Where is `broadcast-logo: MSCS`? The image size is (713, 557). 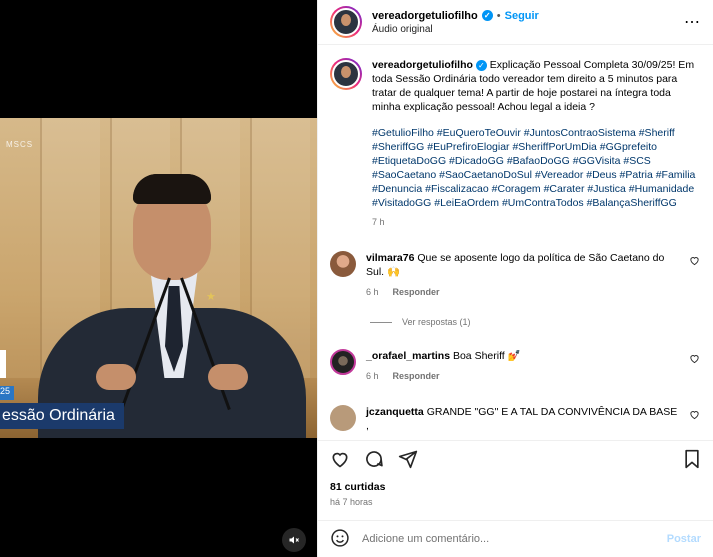 broadcast-logo: MSCS is located at coordinates (20, 144).